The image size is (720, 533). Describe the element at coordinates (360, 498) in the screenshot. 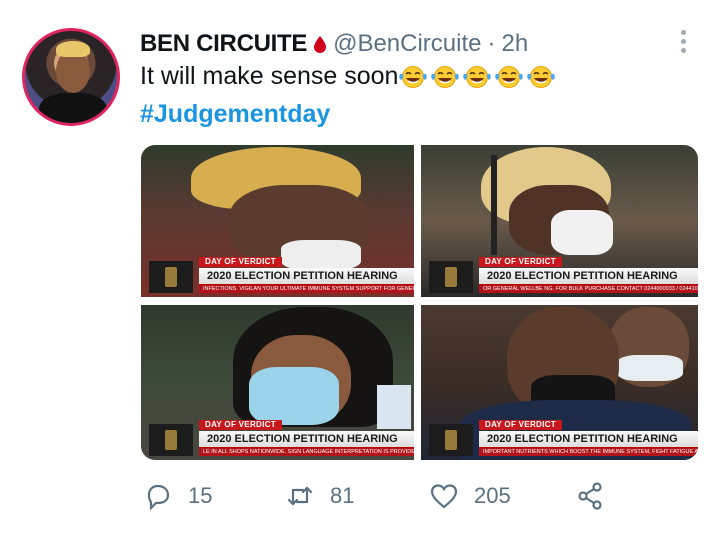

I see `tweet-actions: 15 81 205` at that location.